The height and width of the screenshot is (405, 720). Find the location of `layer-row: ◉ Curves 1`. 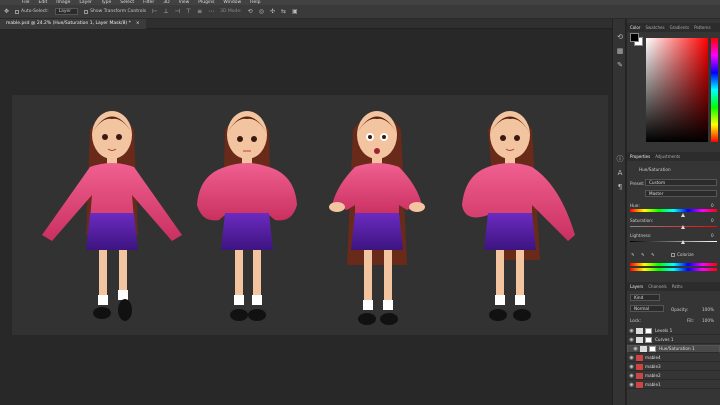

layer-row: ◉ Curves 1 is located at coordinates (673, 340).